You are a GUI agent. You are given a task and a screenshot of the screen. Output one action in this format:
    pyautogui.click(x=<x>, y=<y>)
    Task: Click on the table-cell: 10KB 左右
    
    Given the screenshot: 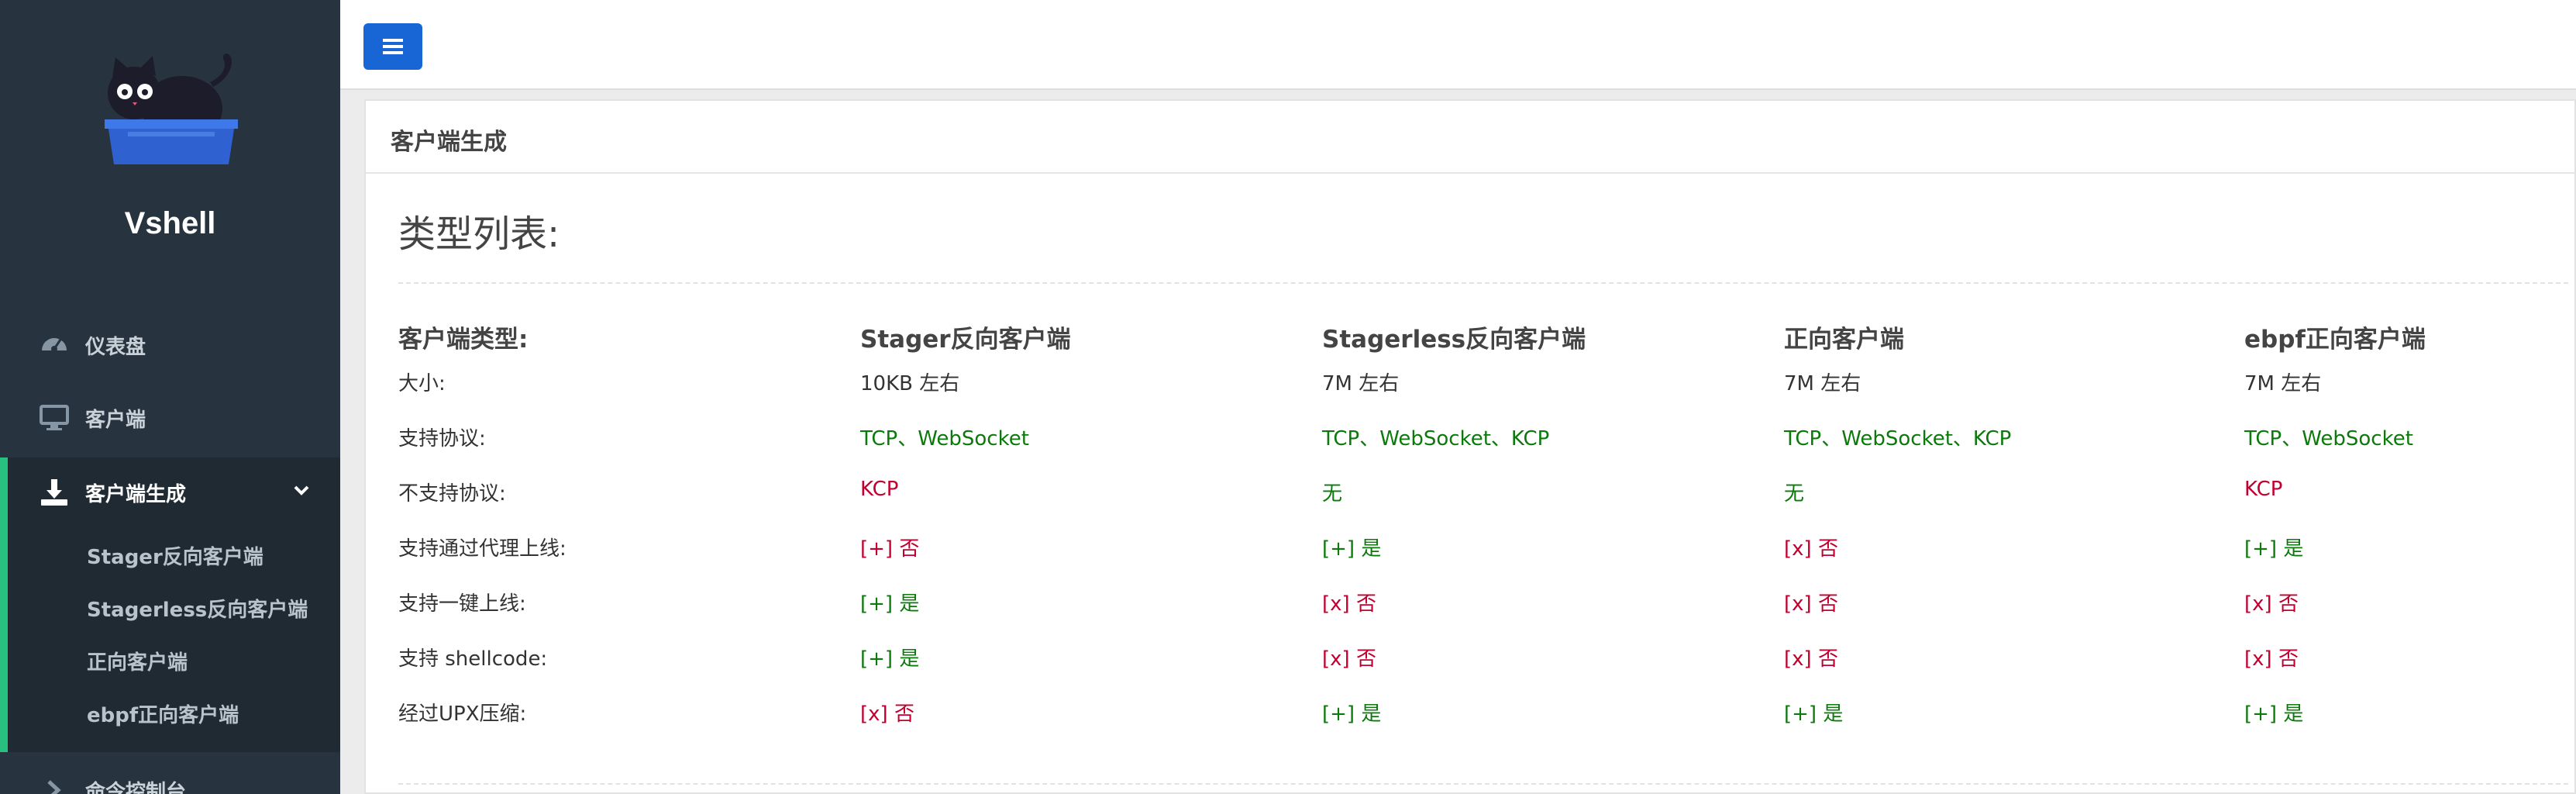 What is the action you would take?
    pyautogui.click(x=910, y=383)
    